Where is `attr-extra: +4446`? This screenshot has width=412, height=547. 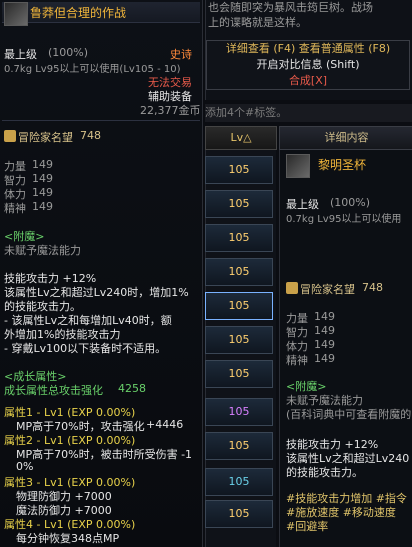
attr-extra: +4446 is located at coordinates (165, 424).